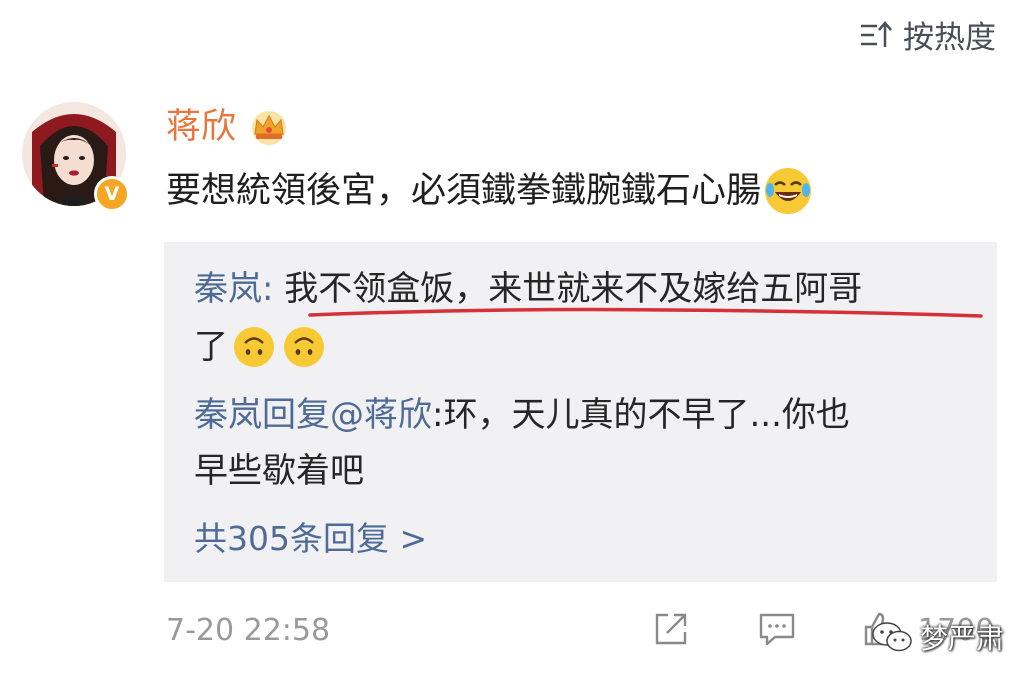 This screenshot has width=1030, height=682. What do you see at coordinates (573, 289) in the screenshot?
I see `reply-1-text: 我不领盒饭，来世就来不及嫁给五阿哥` at bounding box center [573, 289].